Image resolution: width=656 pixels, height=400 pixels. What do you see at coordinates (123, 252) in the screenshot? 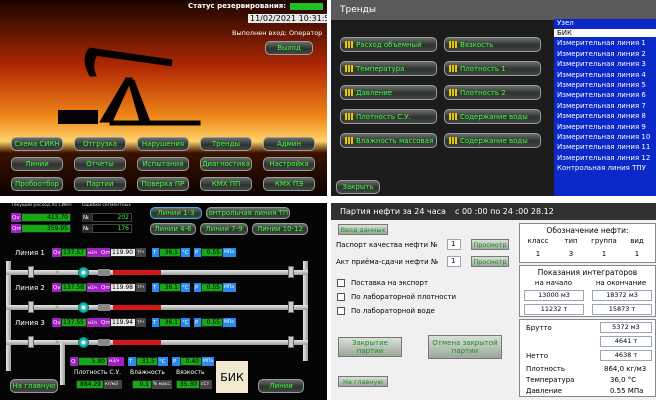
I see `line-qm-value: 119.90` at bounding box center [123, 252].